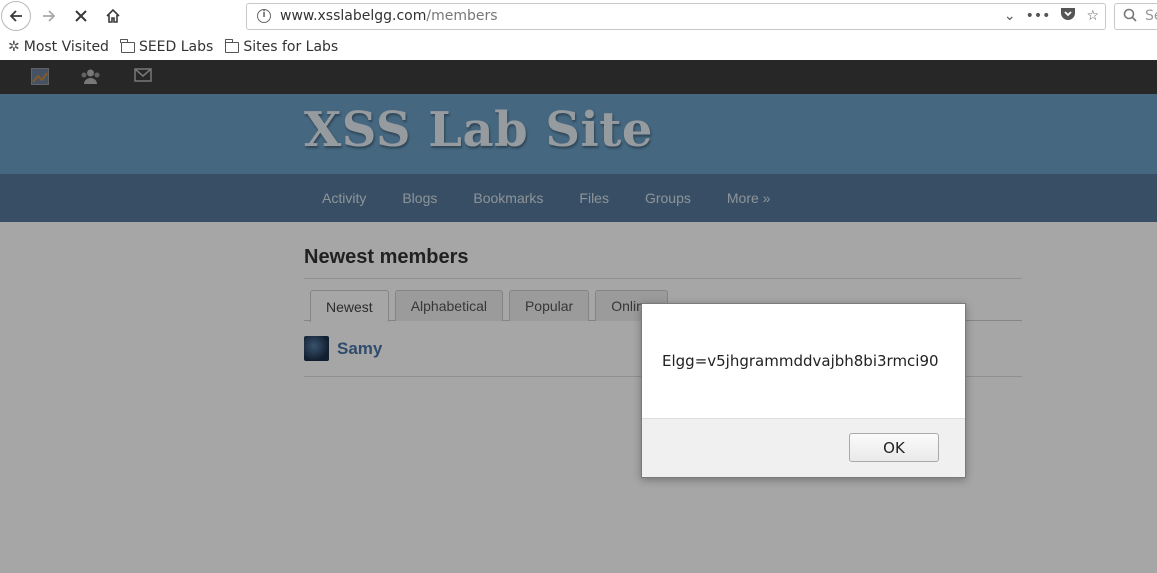 The height and width of the screenshot is (573, 1157). What do you see at coordinates (66, 47) in the screenshot?
I see `bookmark-label: Most Visited` at bounding box center [66, 47].